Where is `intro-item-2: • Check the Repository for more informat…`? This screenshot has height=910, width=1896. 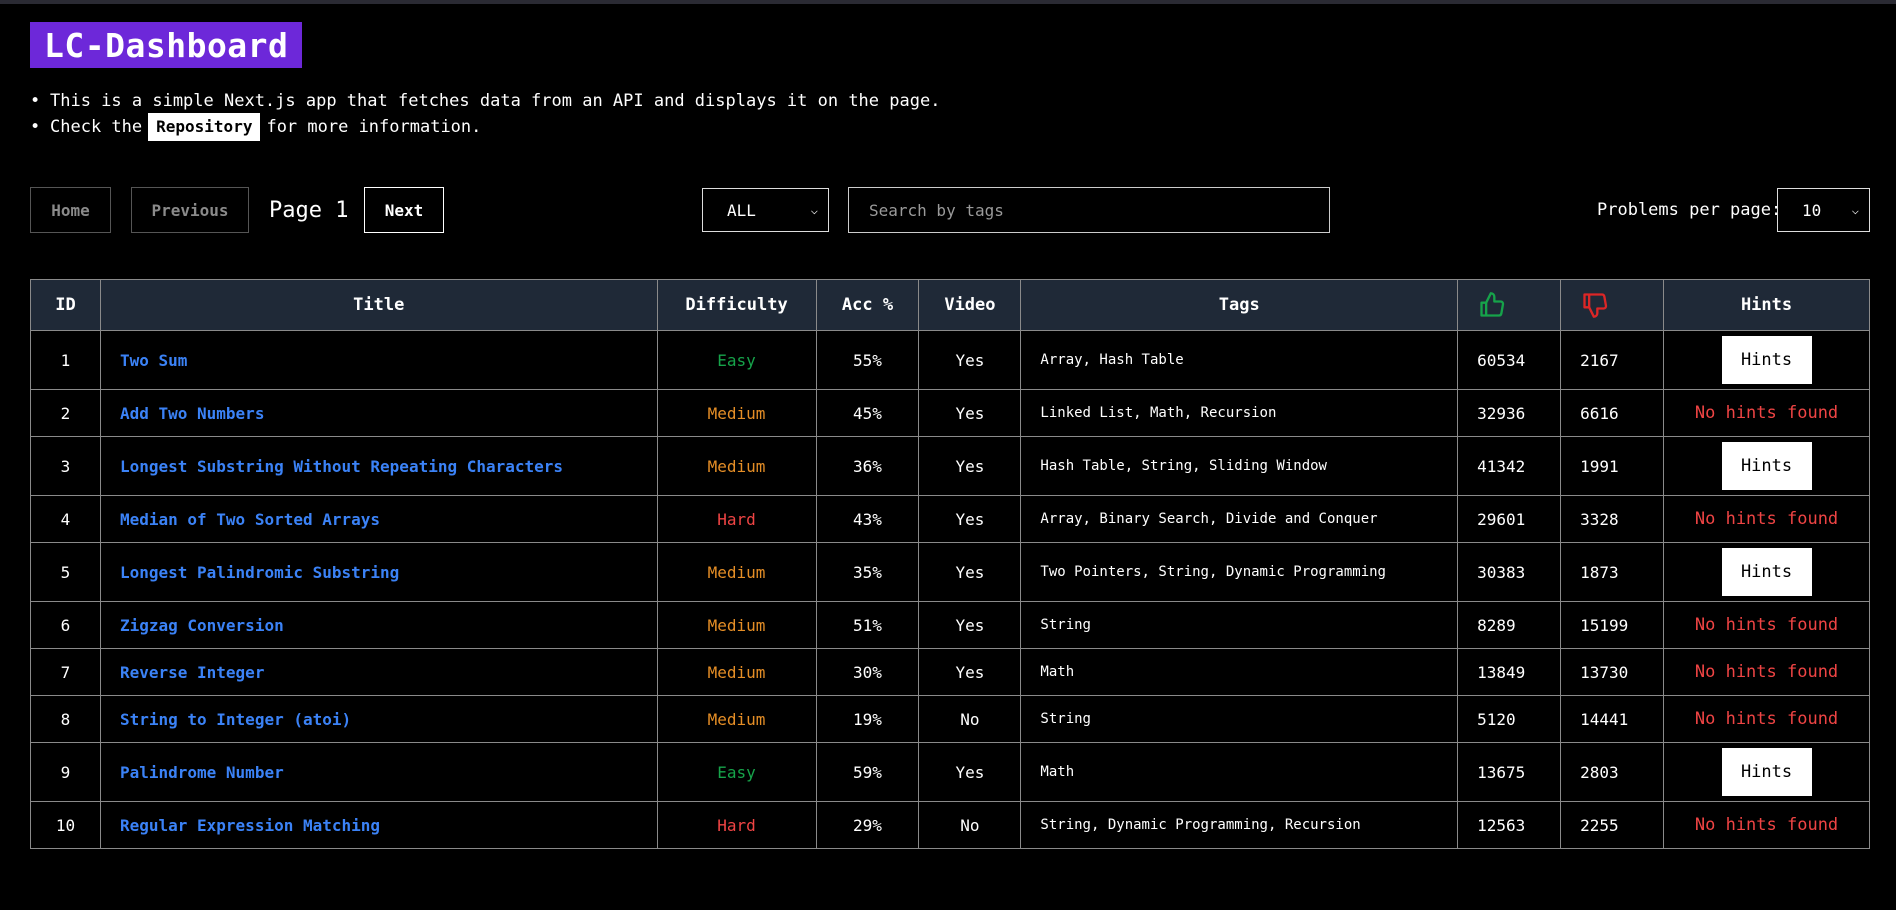
intro-item-2: • Check the Repository for more informat… is located at coordinates (485, 127).